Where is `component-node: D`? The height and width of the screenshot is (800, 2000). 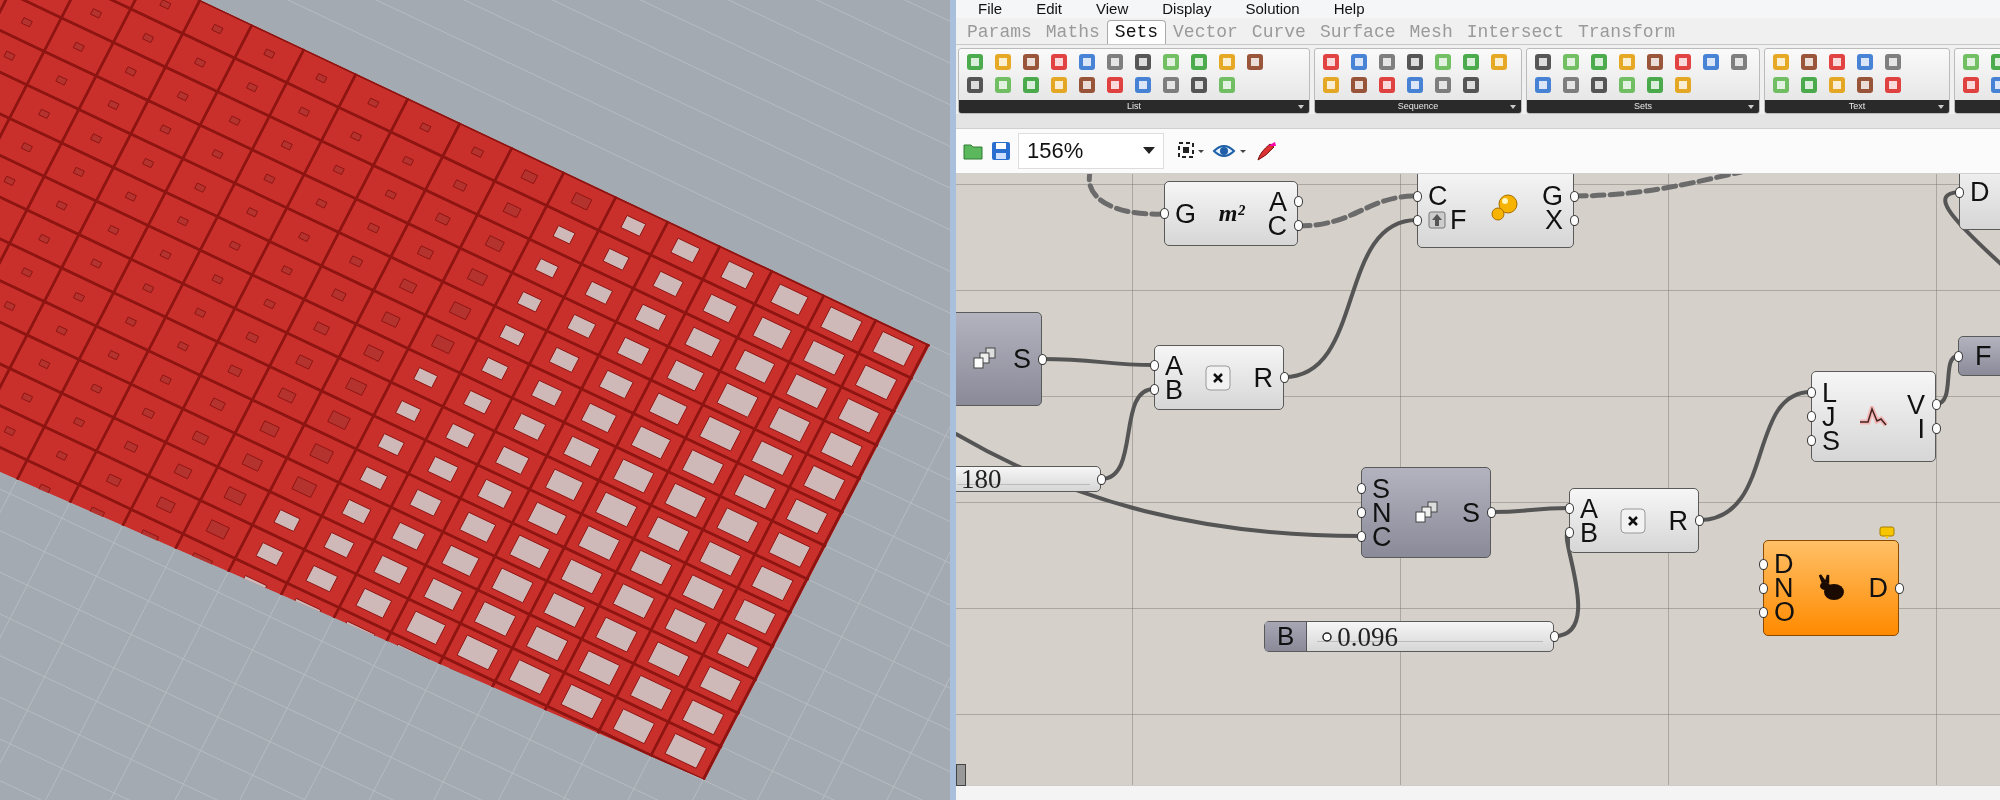
component-node: D is located at coordinates (1979, 202).